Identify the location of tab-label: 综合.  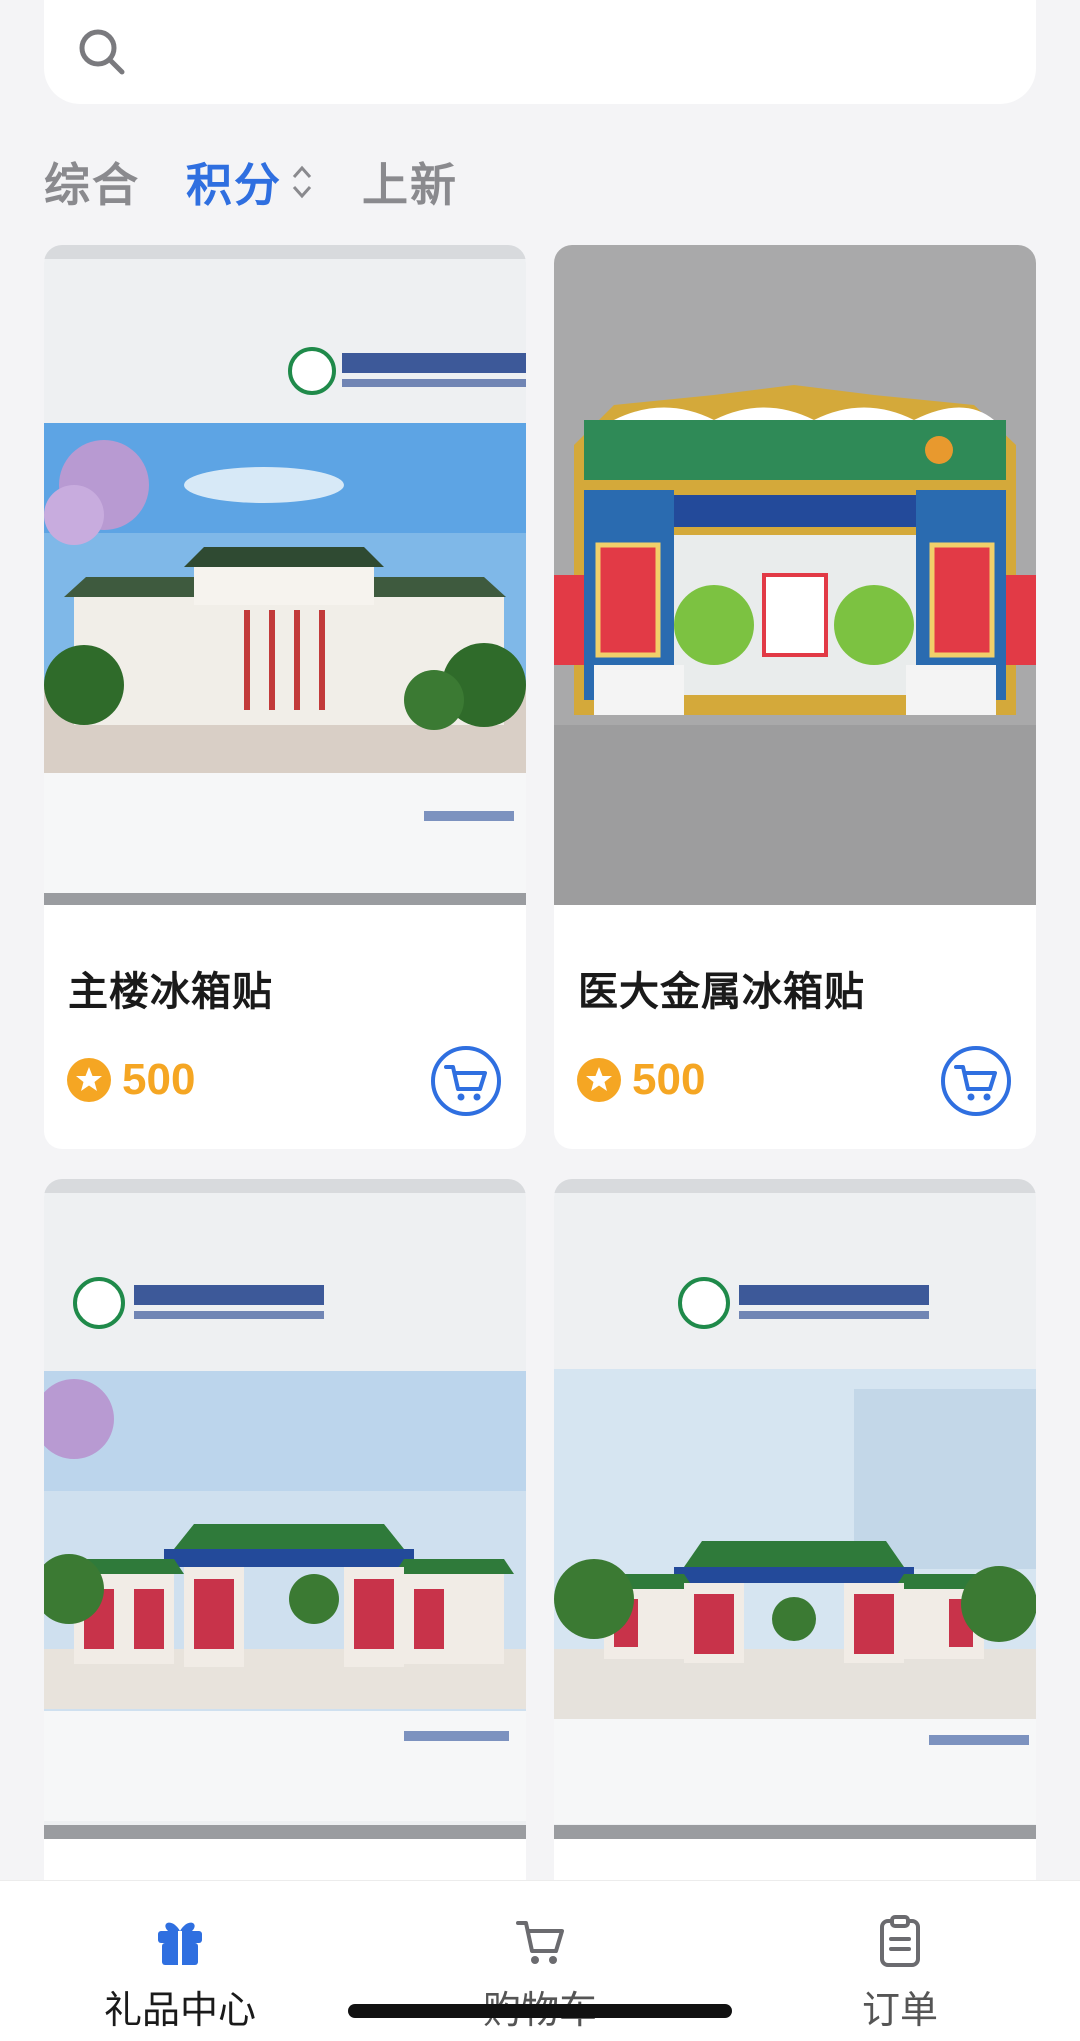
(92, 185).